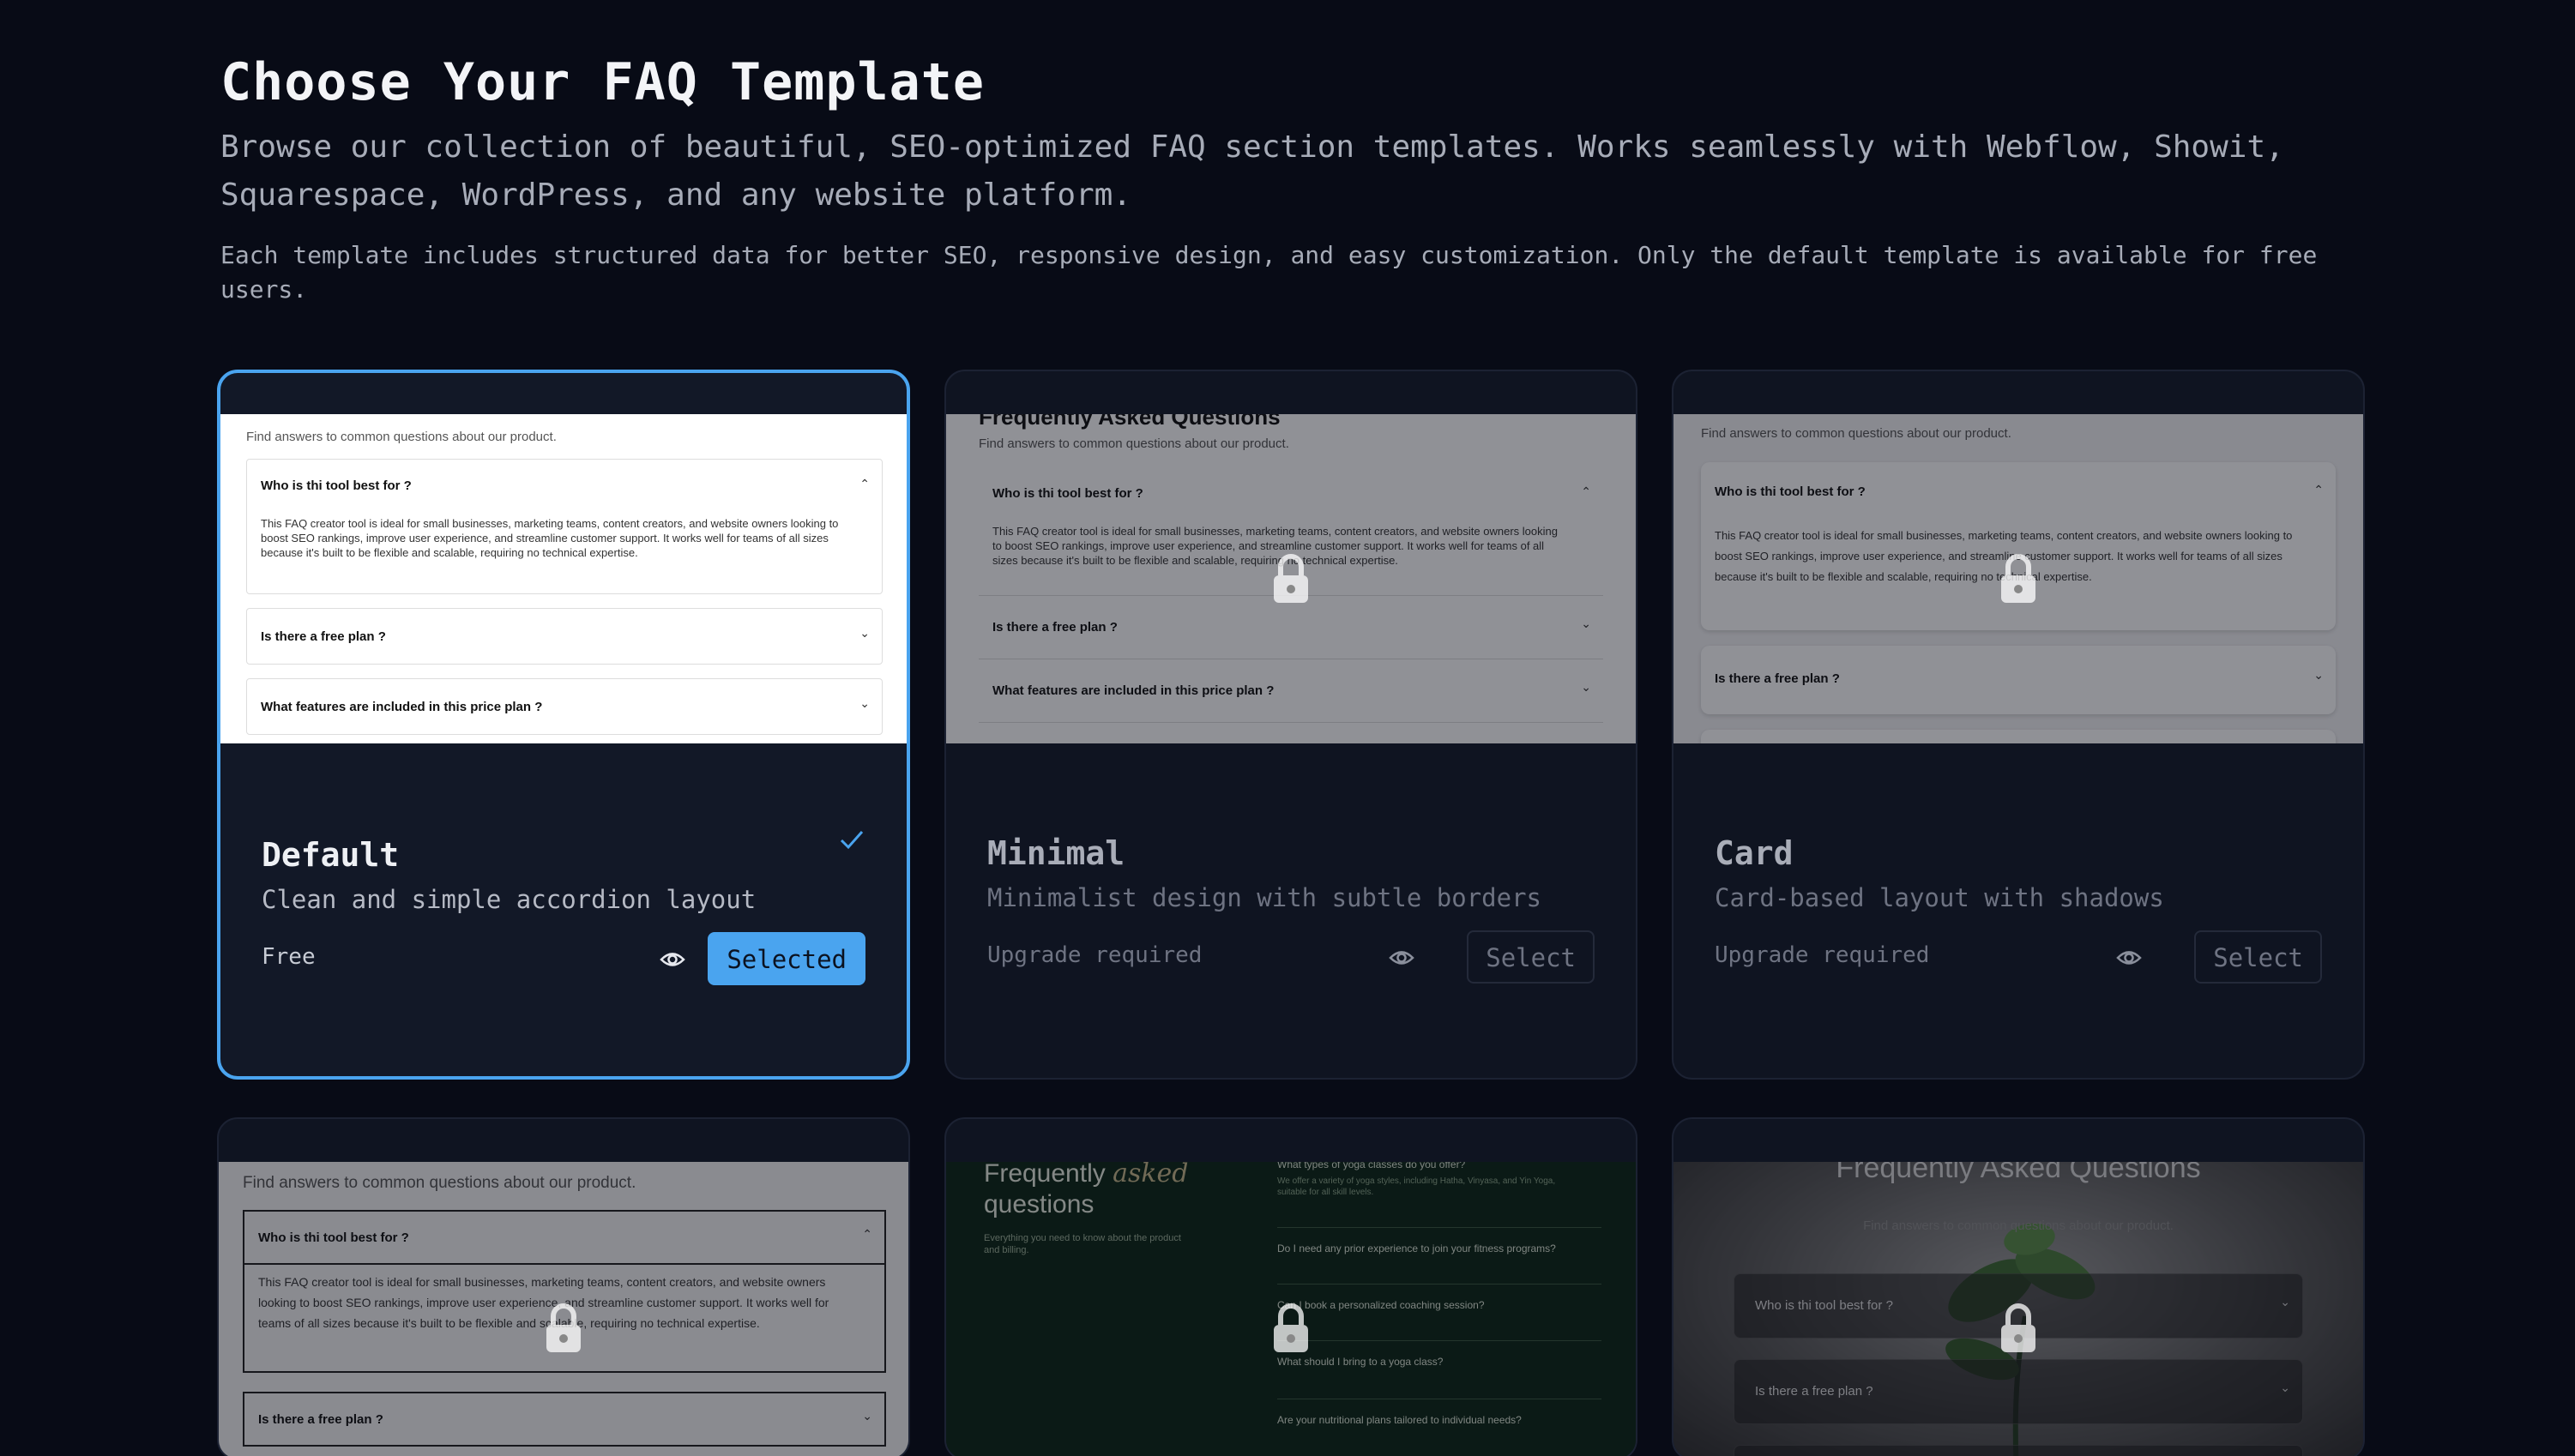 Image resolution: width=2575 pixels, height=1456 pixels. What do you see at coordinates (852, 840) in the screenshot?
I see `check-icon` at bounding box center [852, 840].